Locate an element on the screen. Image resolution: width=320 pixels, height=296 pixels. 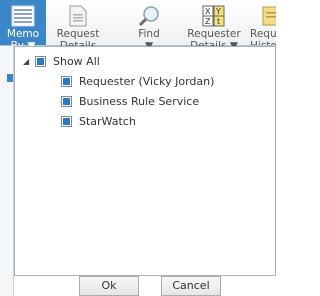
show-all-checkbox is located at coordinates (40, 61).